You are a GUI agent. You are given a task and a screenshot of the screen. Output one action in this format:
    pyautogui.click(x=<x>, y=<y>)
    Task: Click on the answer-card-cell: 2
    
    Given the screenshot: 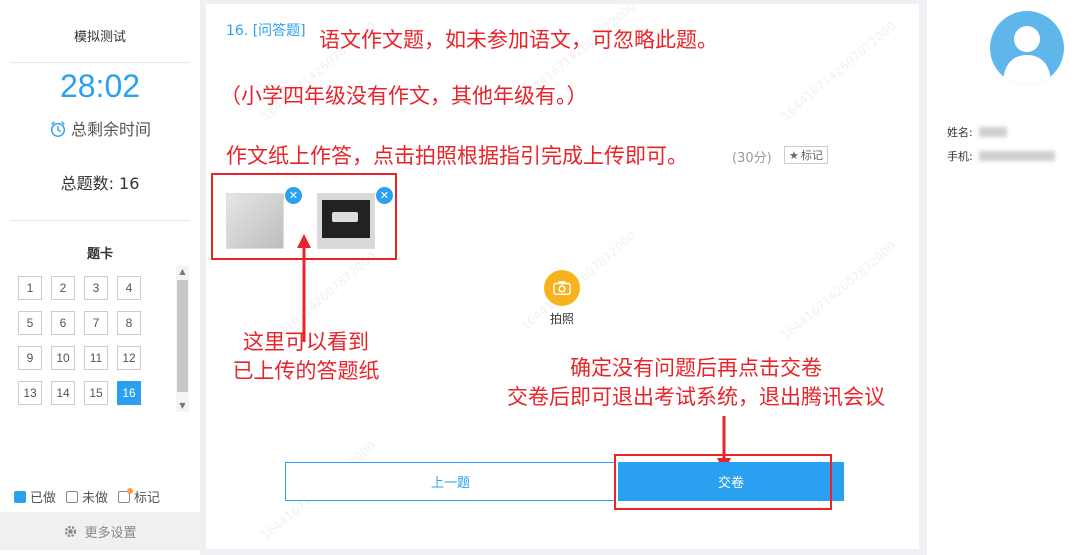 What is the action you would take?
    pyautogui.click(x=63, y=288)
    